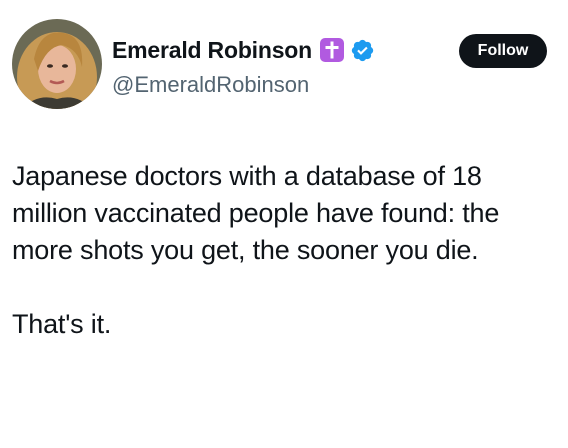 This screenshot has height=448, width=568. What do you see at coordinates (62, 324) in the screenshot?
I see `tweet-paragraph: That's it.` at bounding box center [62, 324].